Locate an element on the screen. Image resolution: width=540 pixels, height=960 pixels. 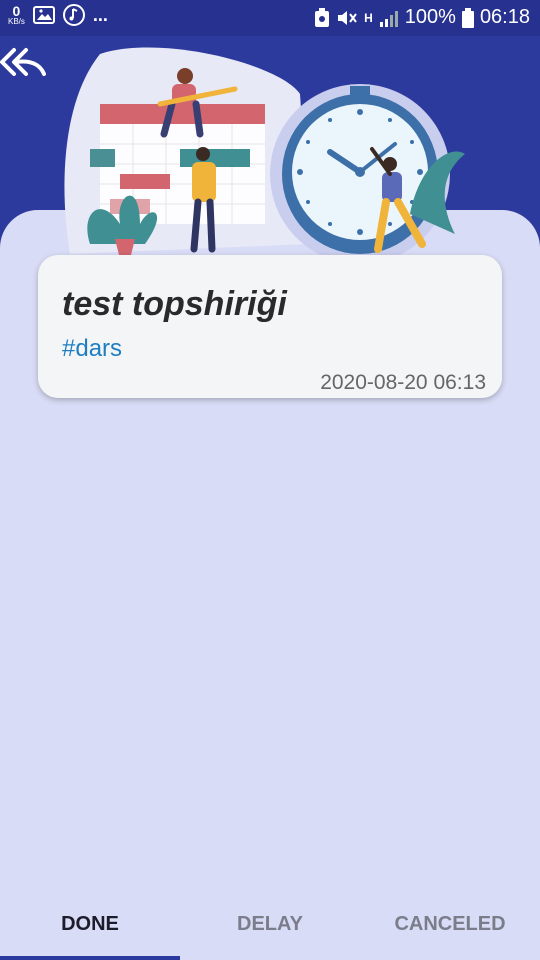
mute-icon is located at coordinates (347, 17).